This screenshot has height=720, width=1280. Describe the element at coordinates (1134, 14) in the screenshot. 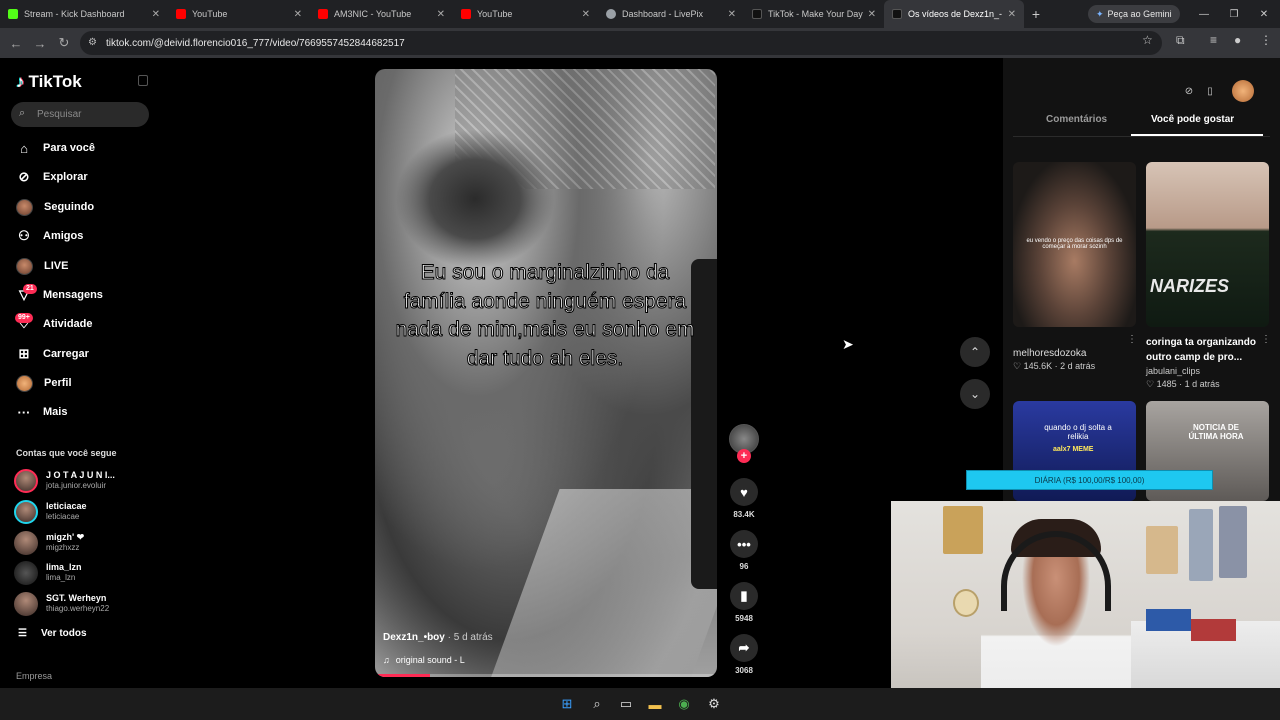

I see `gemini-button: ✦ Peça ao Gemini` at that location.